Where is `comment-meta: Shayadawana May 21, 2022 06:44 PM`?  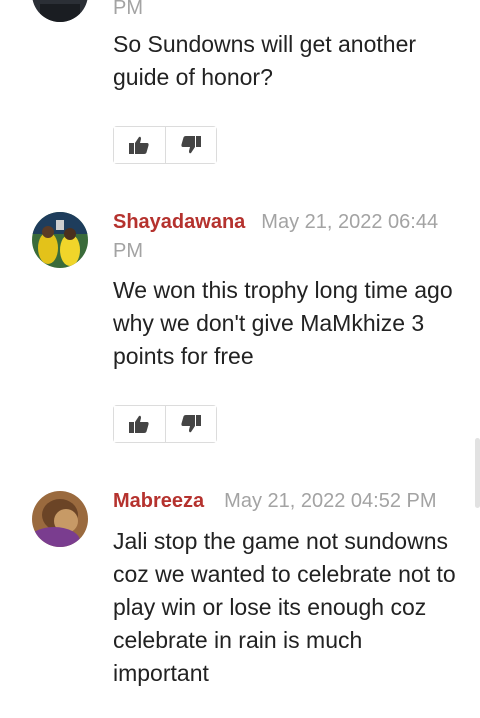 comment-meta: Shayadawana May 21, 2022 06:44 PM is located at coordinates (283, 237).